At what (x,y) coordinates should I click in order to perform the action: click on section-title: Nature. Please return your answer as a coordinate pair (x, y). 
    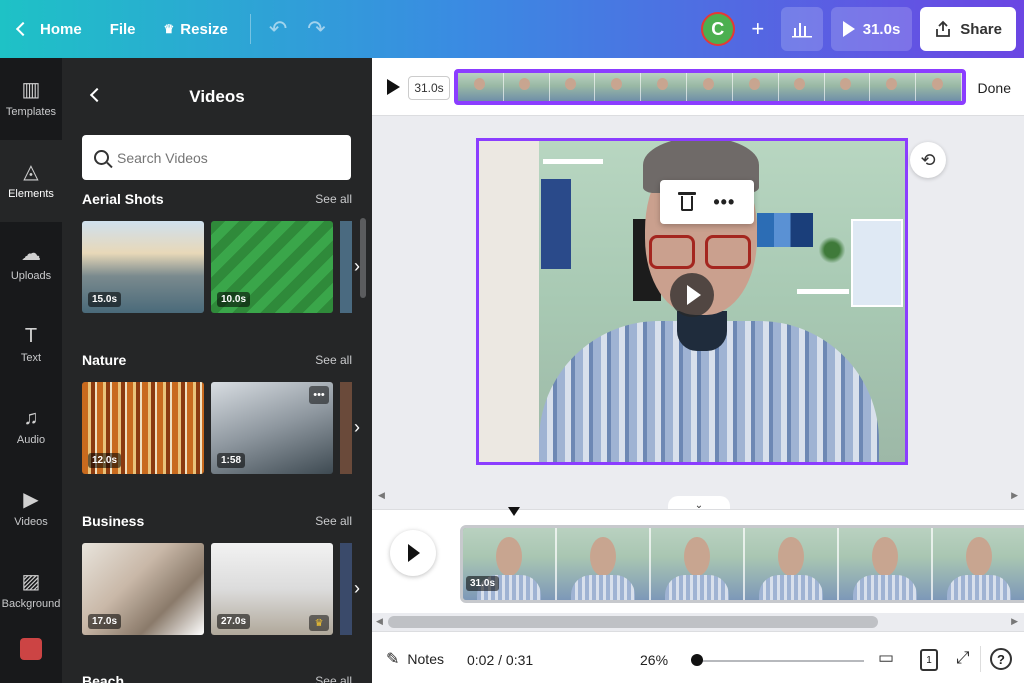
    Looking at the image, I should click on (104, 360).